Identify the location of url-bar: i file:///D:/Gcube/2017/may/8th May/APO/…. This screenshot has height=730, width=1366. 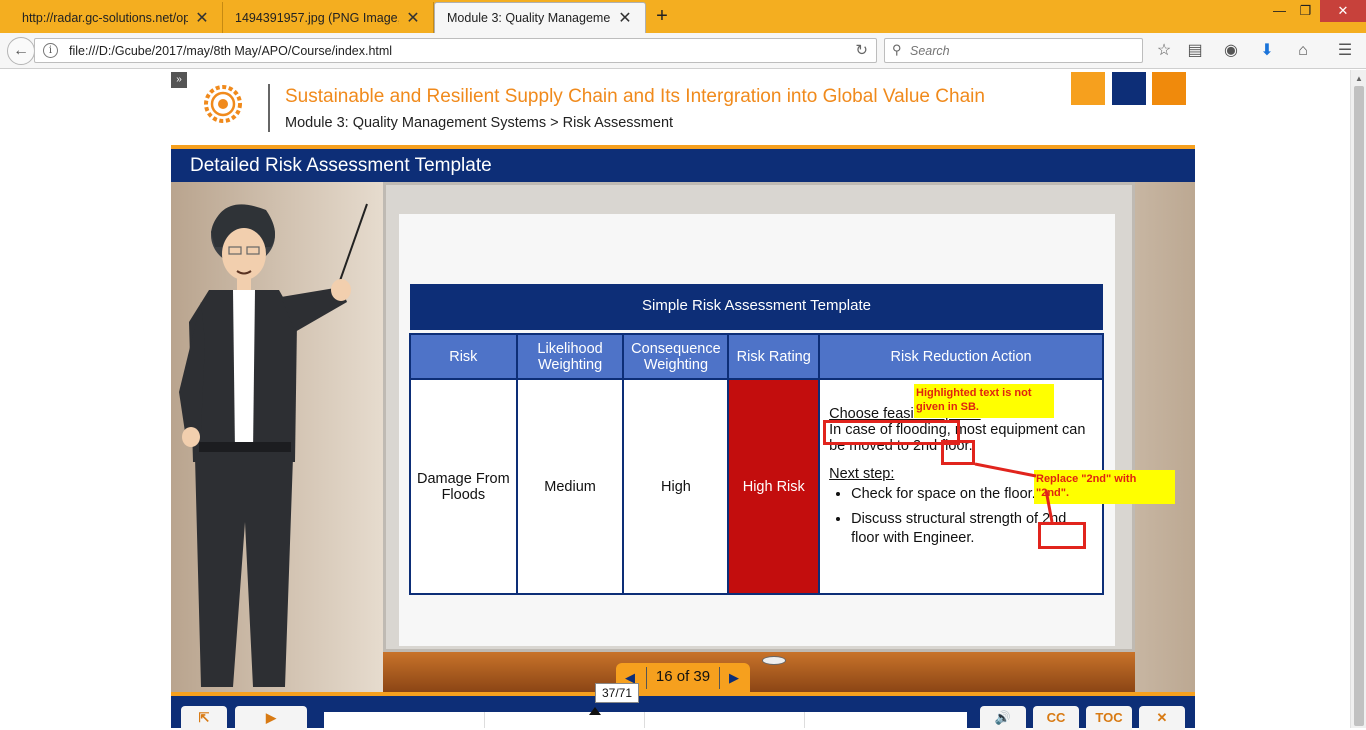
(455, 50).